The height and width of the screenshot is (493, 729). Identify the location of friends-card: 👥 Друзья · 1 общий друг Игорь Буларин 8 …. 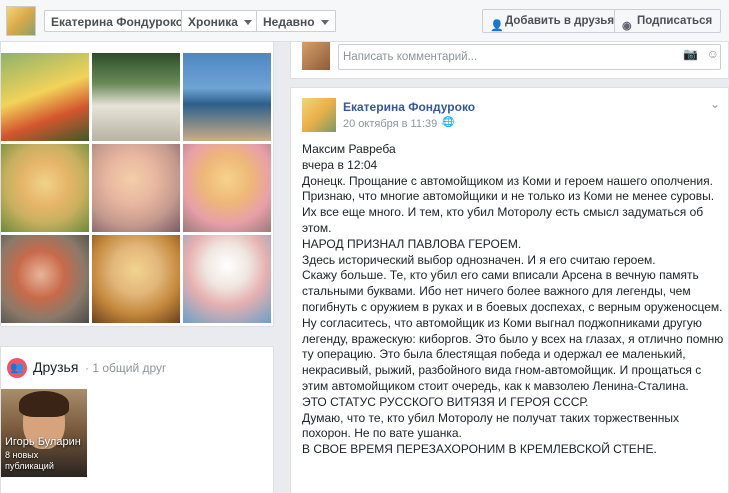
(137, 419).